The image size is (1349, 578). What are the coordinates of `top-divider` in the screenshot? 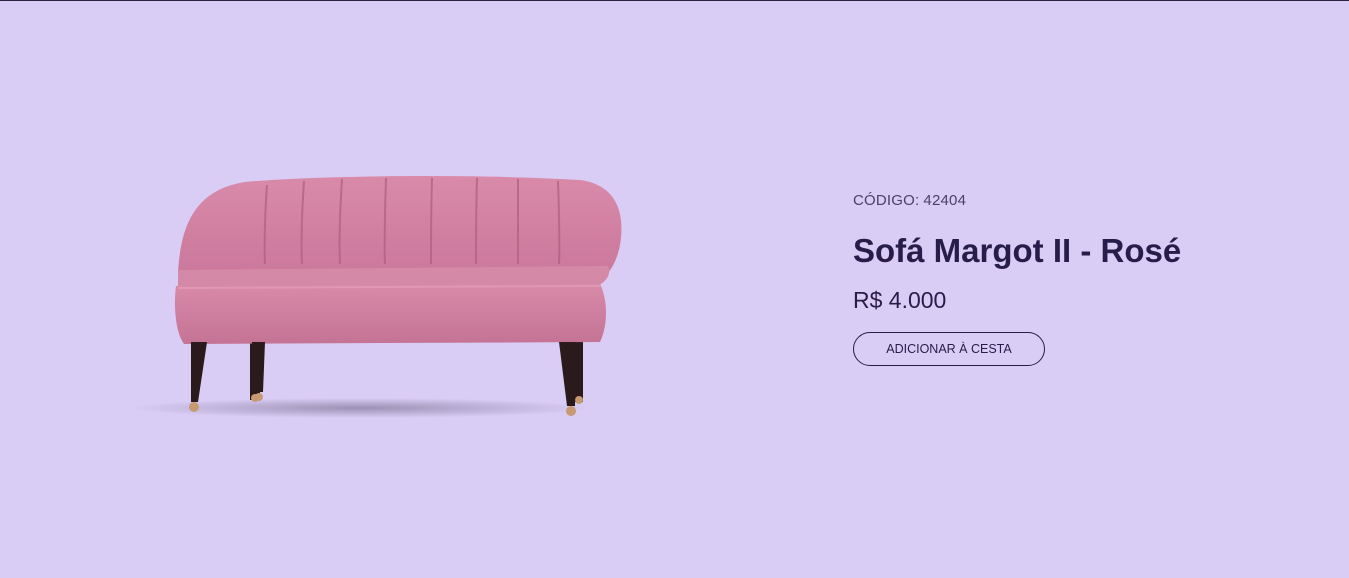 It's located at (674, 0).